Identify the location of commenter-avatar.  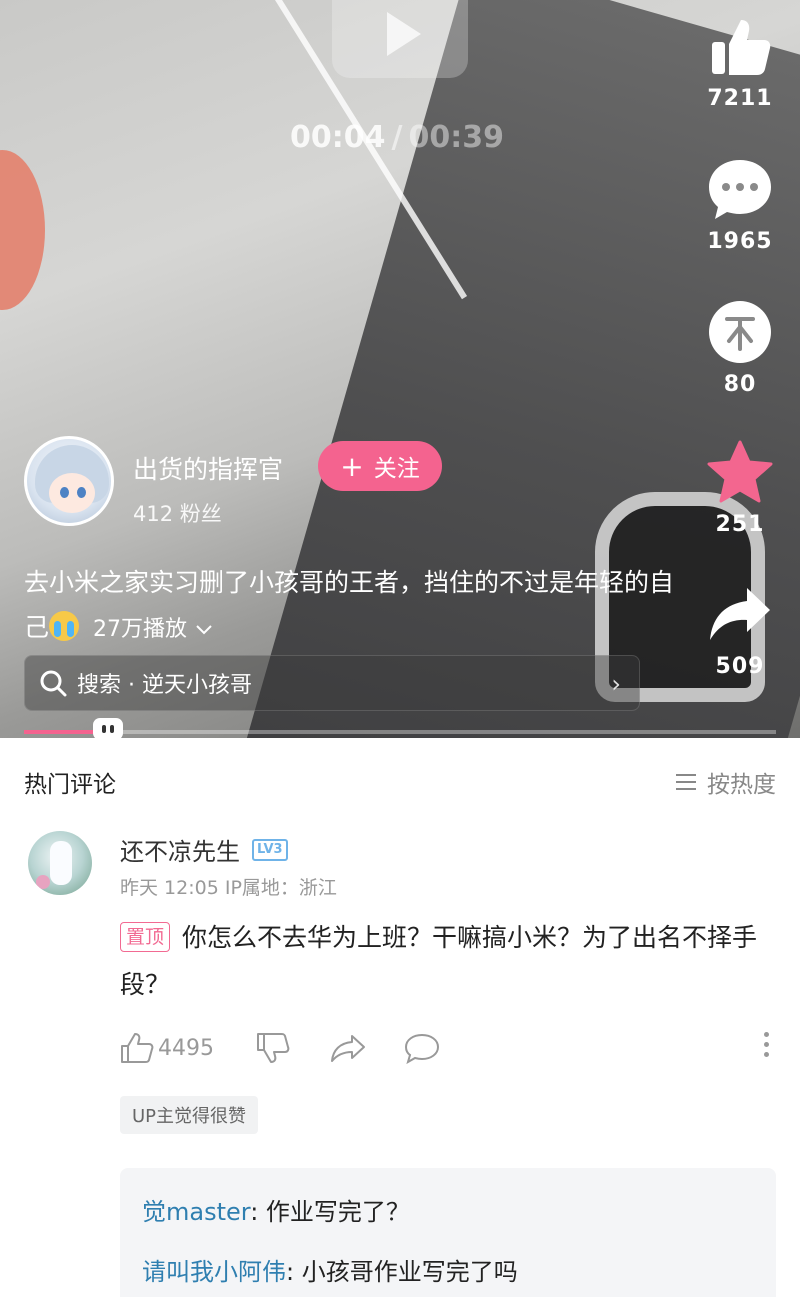
(60, 863).